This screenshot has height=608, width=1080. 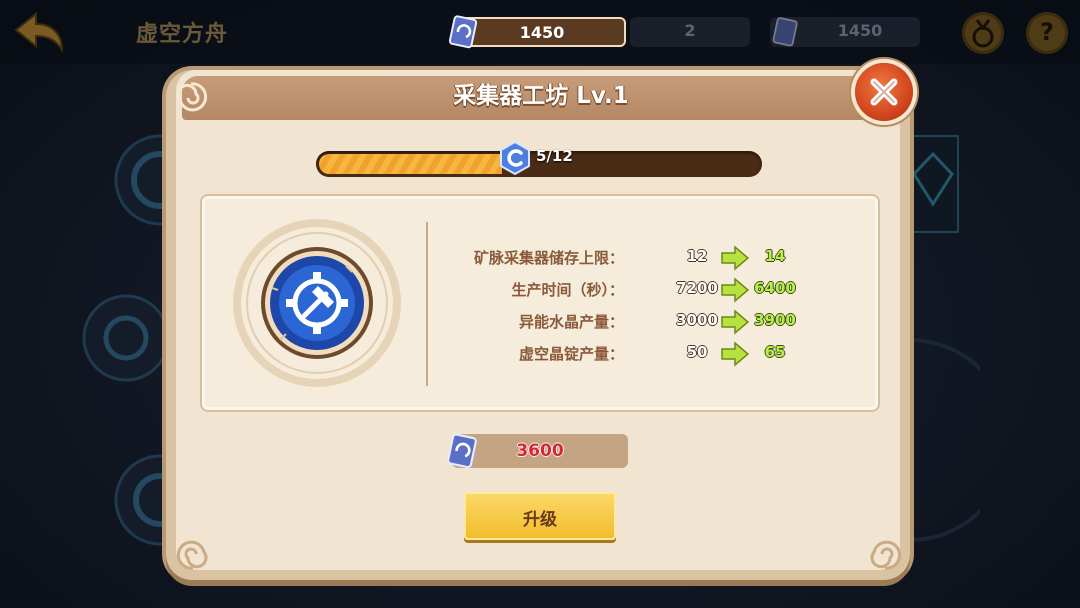 What do you see at coordinates (697, 320) in the screenshot?
I see `stat-current-value: 3000` at bounding box center [697, 320].